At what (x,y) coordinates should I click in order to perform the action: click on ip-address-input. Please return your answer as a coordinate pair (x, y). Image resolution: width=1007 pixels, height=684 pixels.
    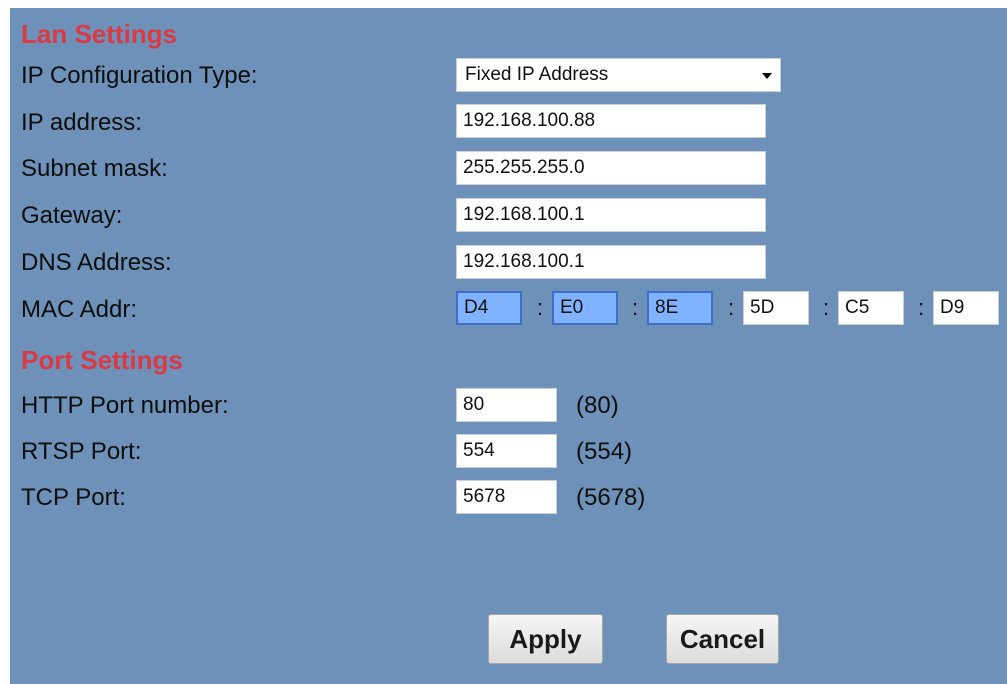
    Looking at the image, I should click on (611, 121).